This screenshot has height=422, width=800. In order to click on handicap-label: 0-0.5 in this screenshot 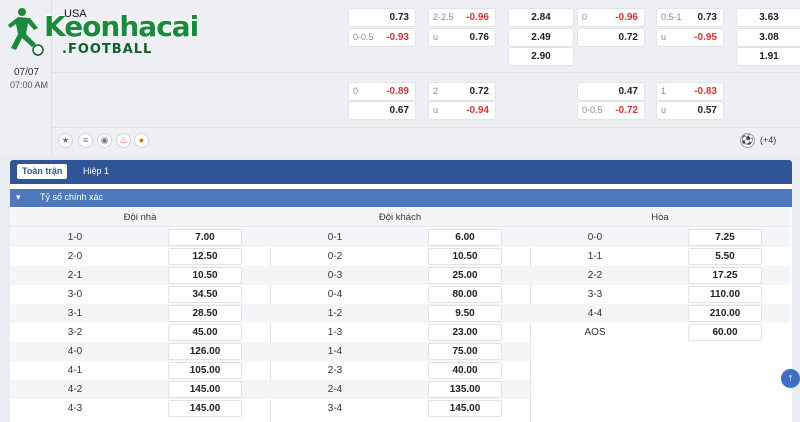, I will do `click(363, 37)`.